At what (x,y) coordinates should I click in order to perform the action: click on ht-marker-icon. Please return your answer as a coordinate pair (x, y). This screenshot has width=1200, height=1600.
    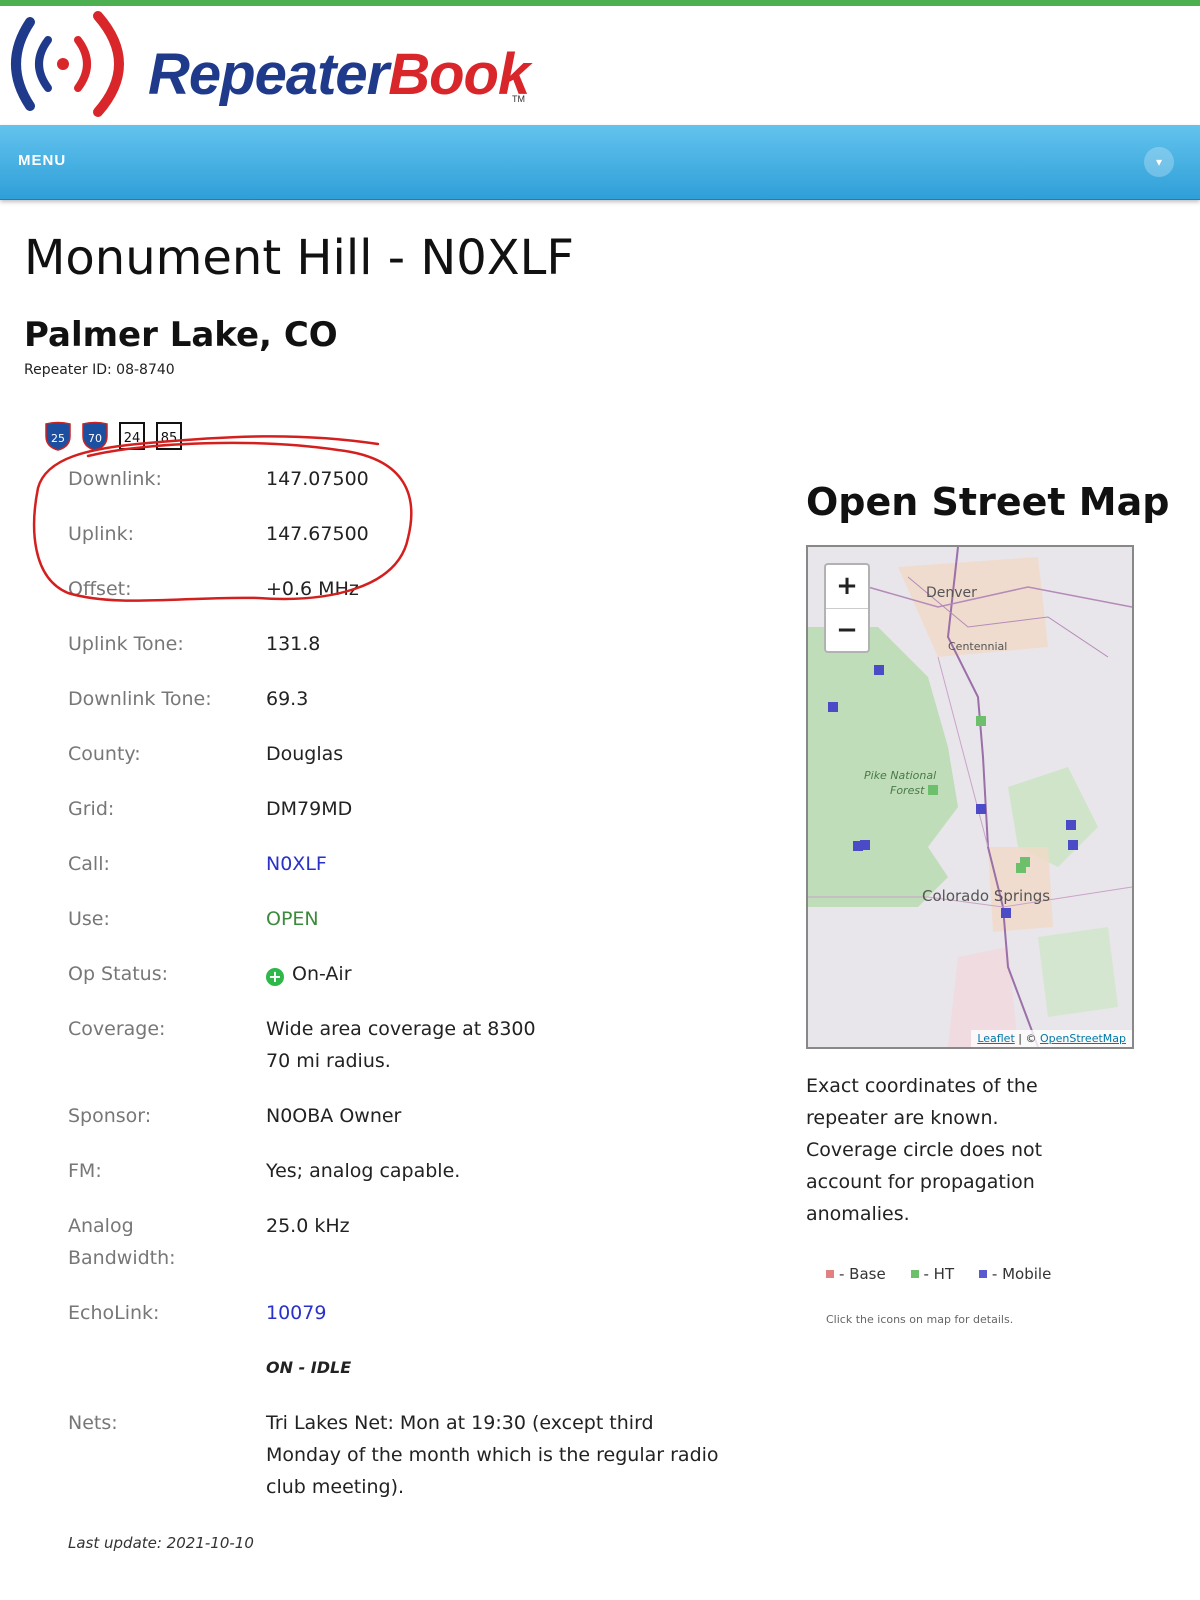
    Looking at the image, I should click on (914, 1274).